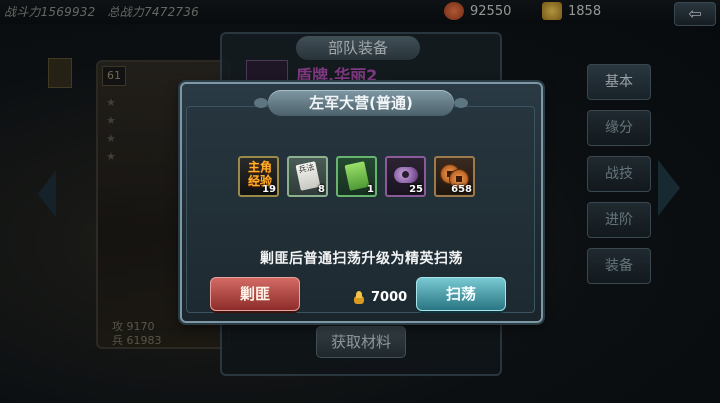  I want to click on horn-icon, so click(406, 175).